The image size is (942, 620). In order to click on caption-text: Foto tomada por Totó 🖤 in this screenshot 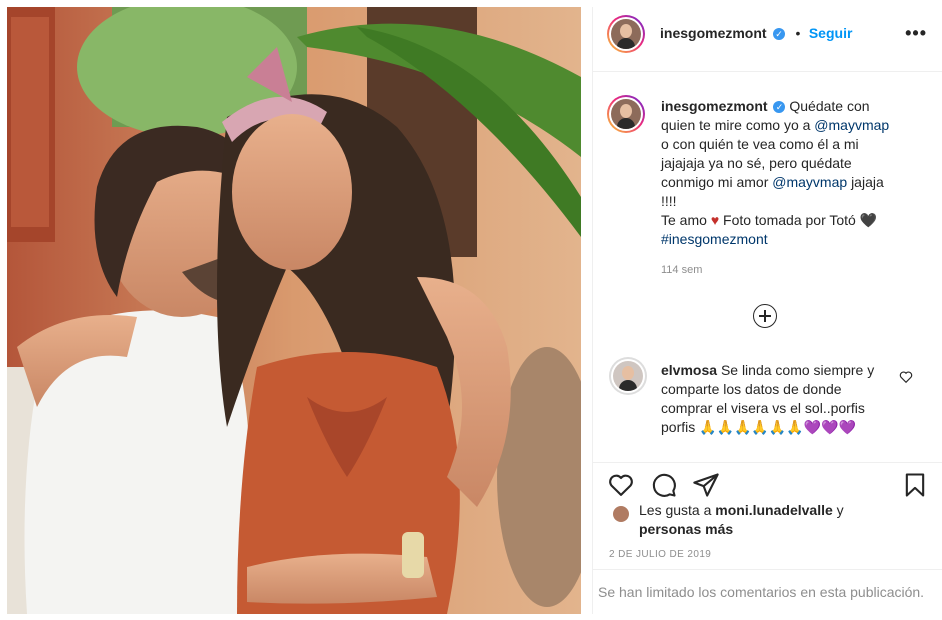, I will do `click(800, 220)`.